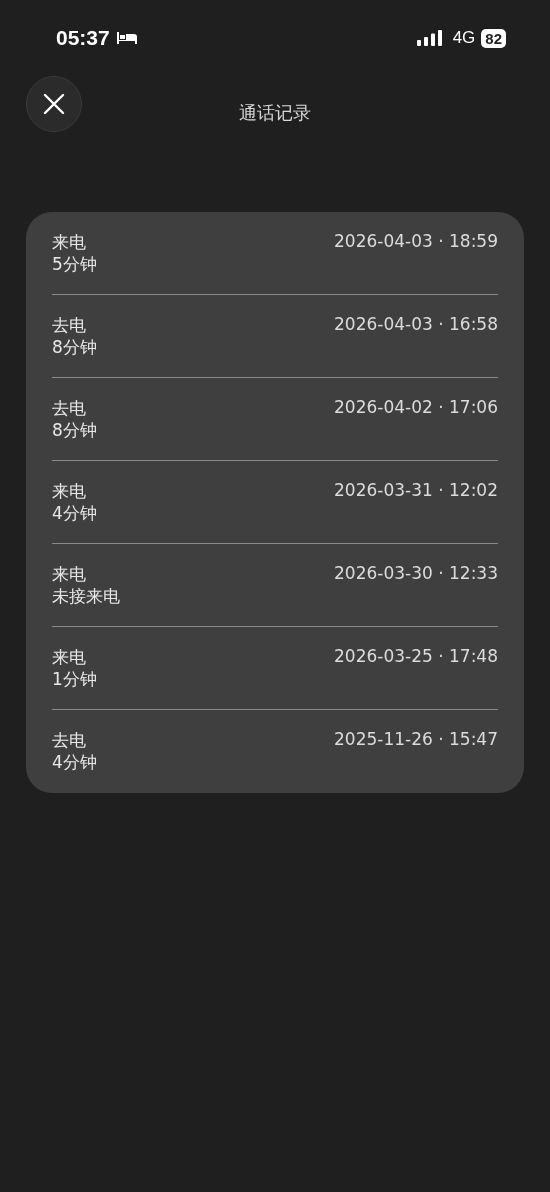  I want to click on call-duration: 5分钟, so click(74, 264).